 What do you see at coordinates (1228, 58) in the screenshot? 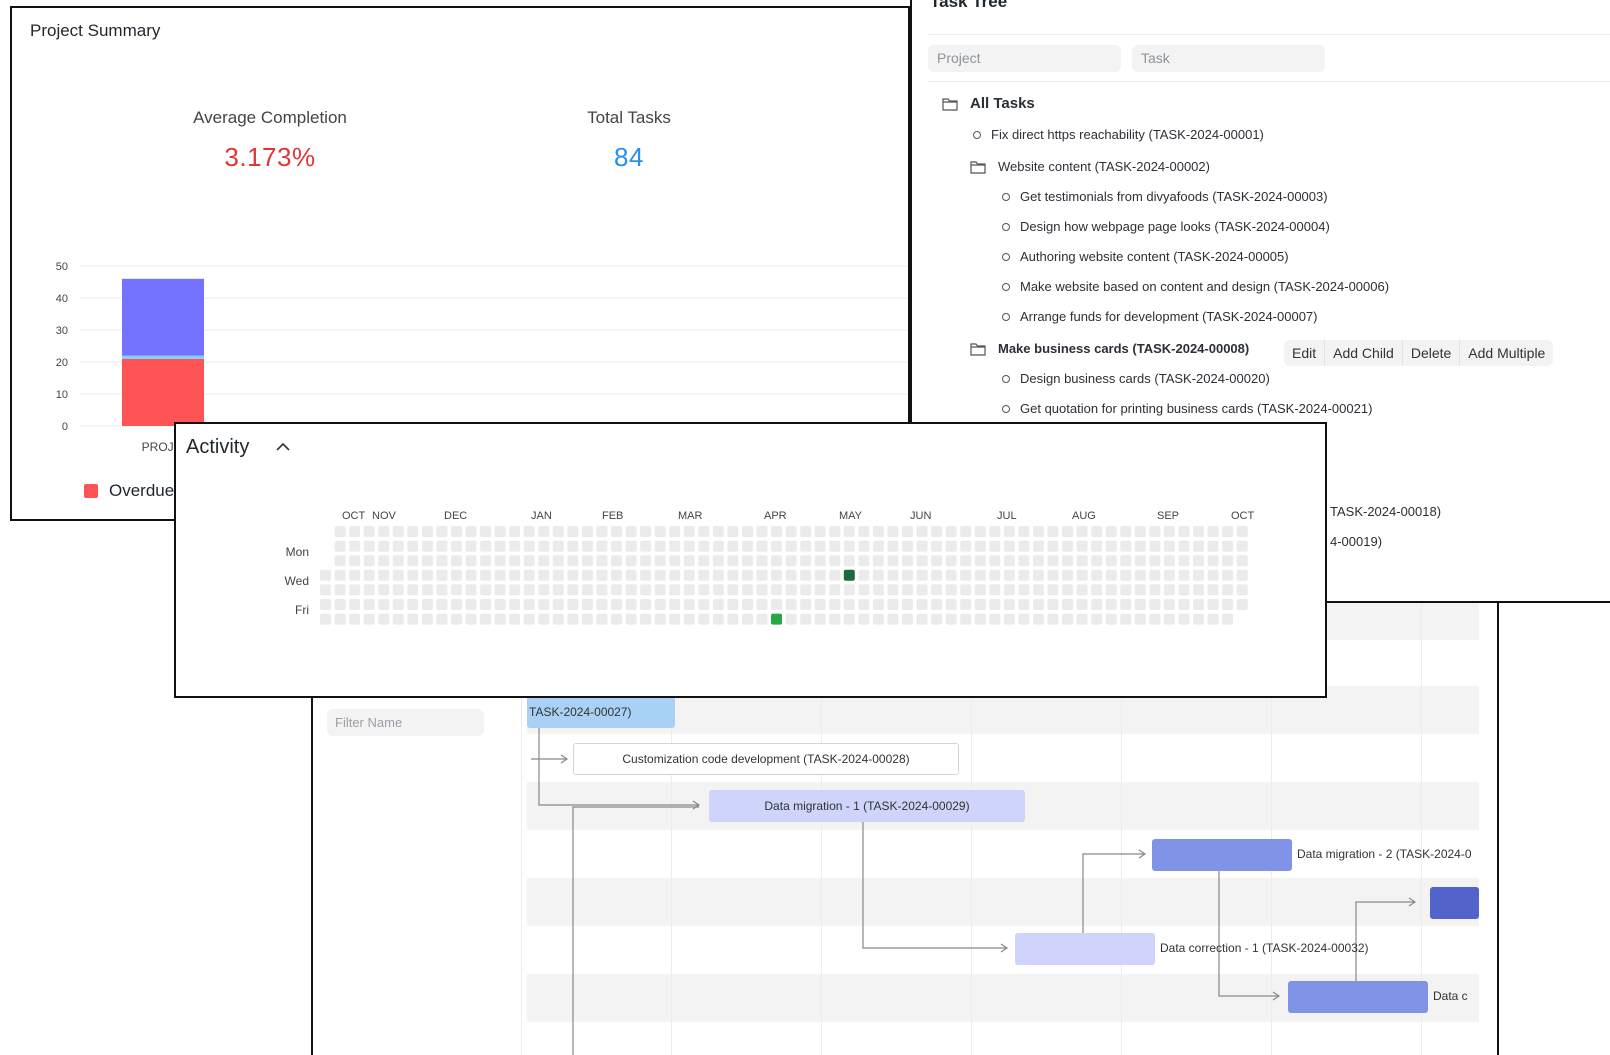
I see `task-filter-input: Task` at bounding box center [1228, 58].